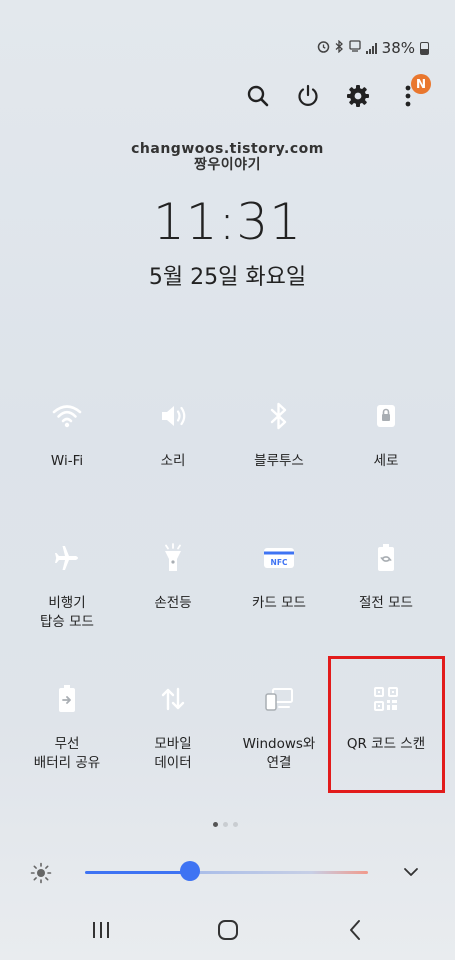 Image resolution: width=455 pixels, height=960 pixels. I want to click on volume-icon, so click(174, 416).